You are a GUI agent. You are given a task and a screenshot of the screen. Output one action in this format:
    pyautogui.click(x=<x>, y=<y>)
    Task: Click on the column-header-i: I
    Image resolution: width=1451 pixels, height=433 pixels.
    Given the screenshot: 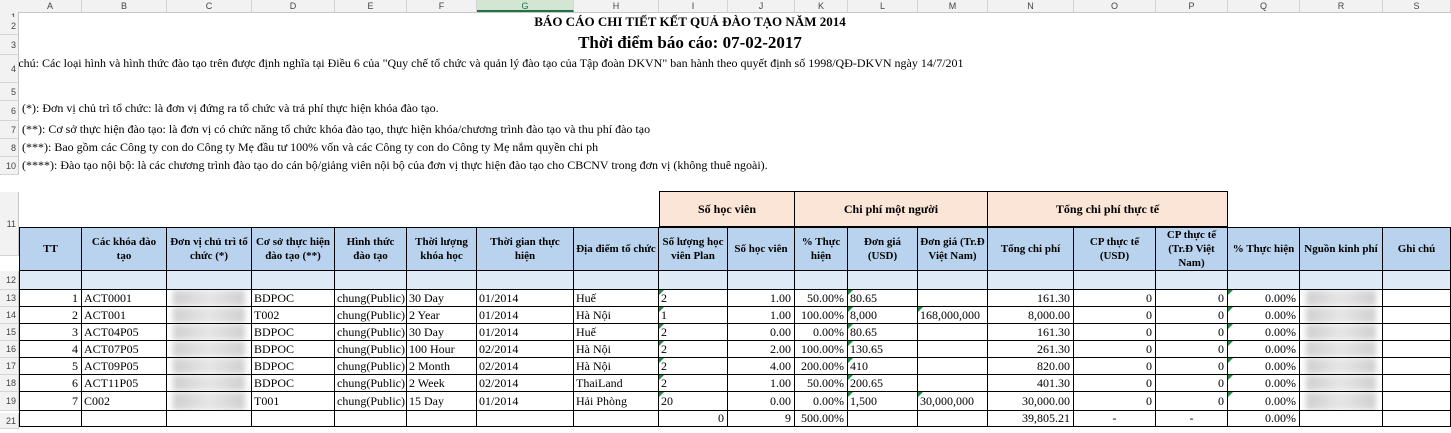 What is the action you would take?
    pyautogui.click(x=693, y=6)
    